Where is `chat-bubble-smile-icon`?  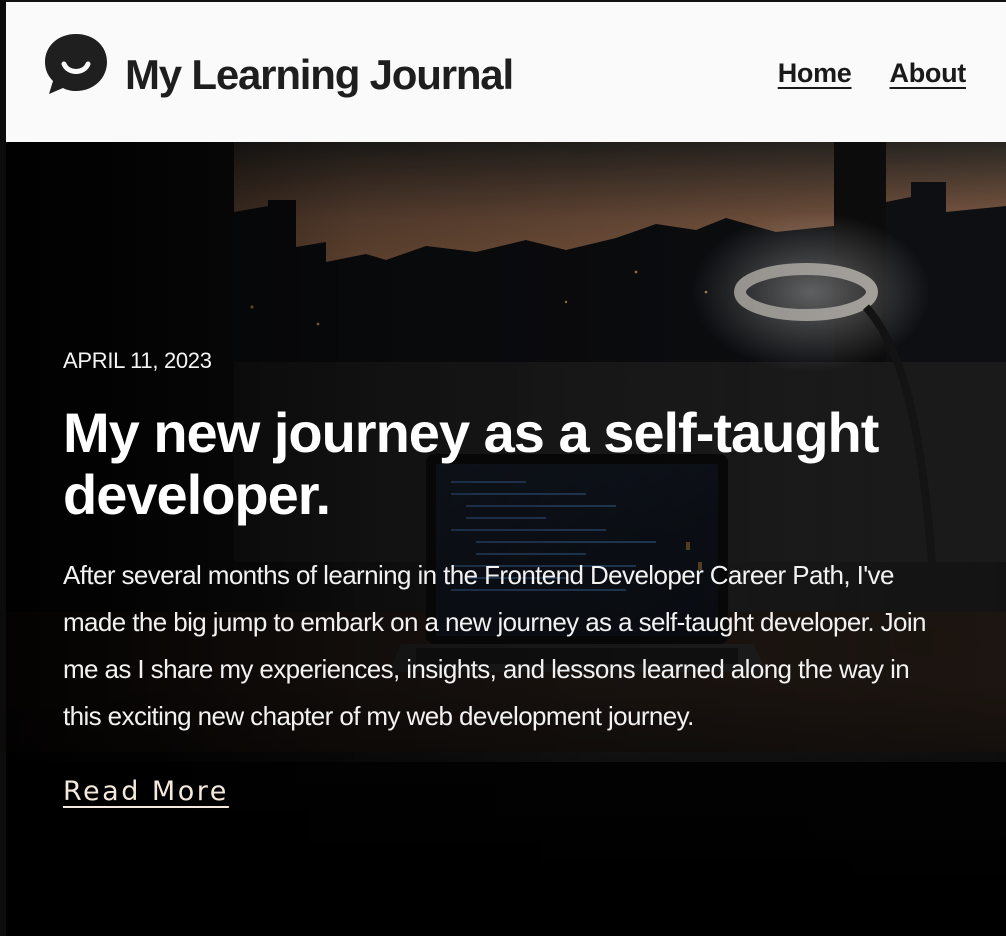 chat-bubble-smile-icon is located at coordinates (76, 64).